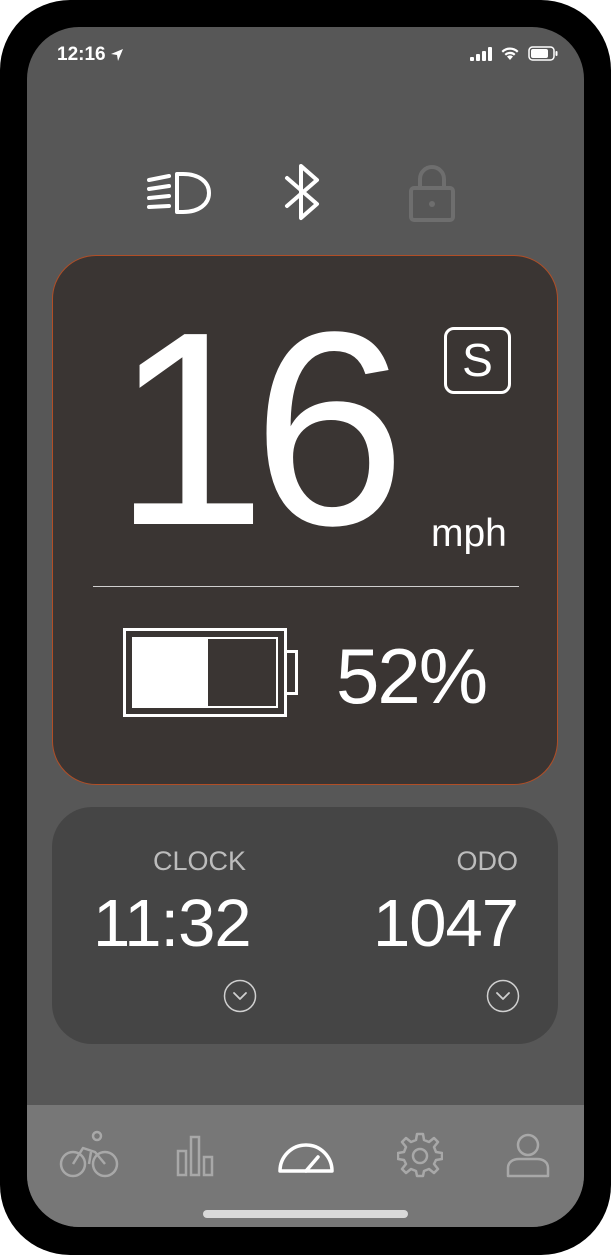 This screenshot has width=611, height=1255. Describe the element at coordinates (481, 53) in the screenshot. I see `cellular-signal-icon` at that location.